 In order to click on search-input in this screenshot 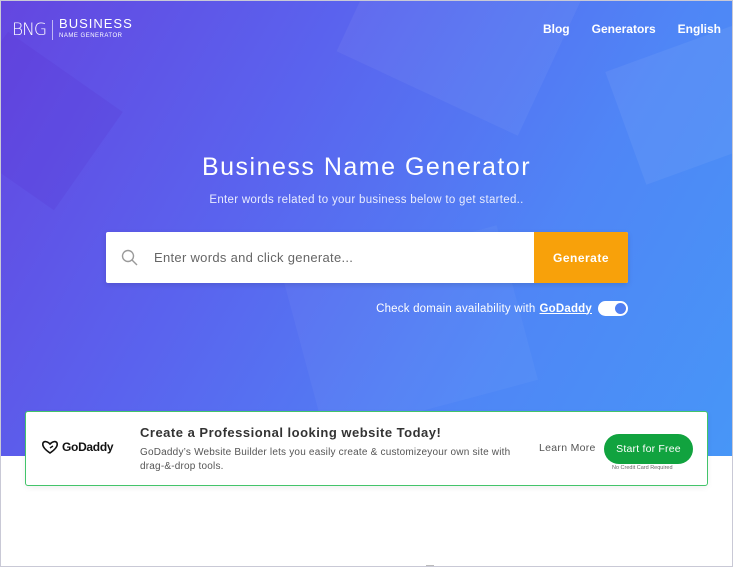, I will do `click(343, 257)`.